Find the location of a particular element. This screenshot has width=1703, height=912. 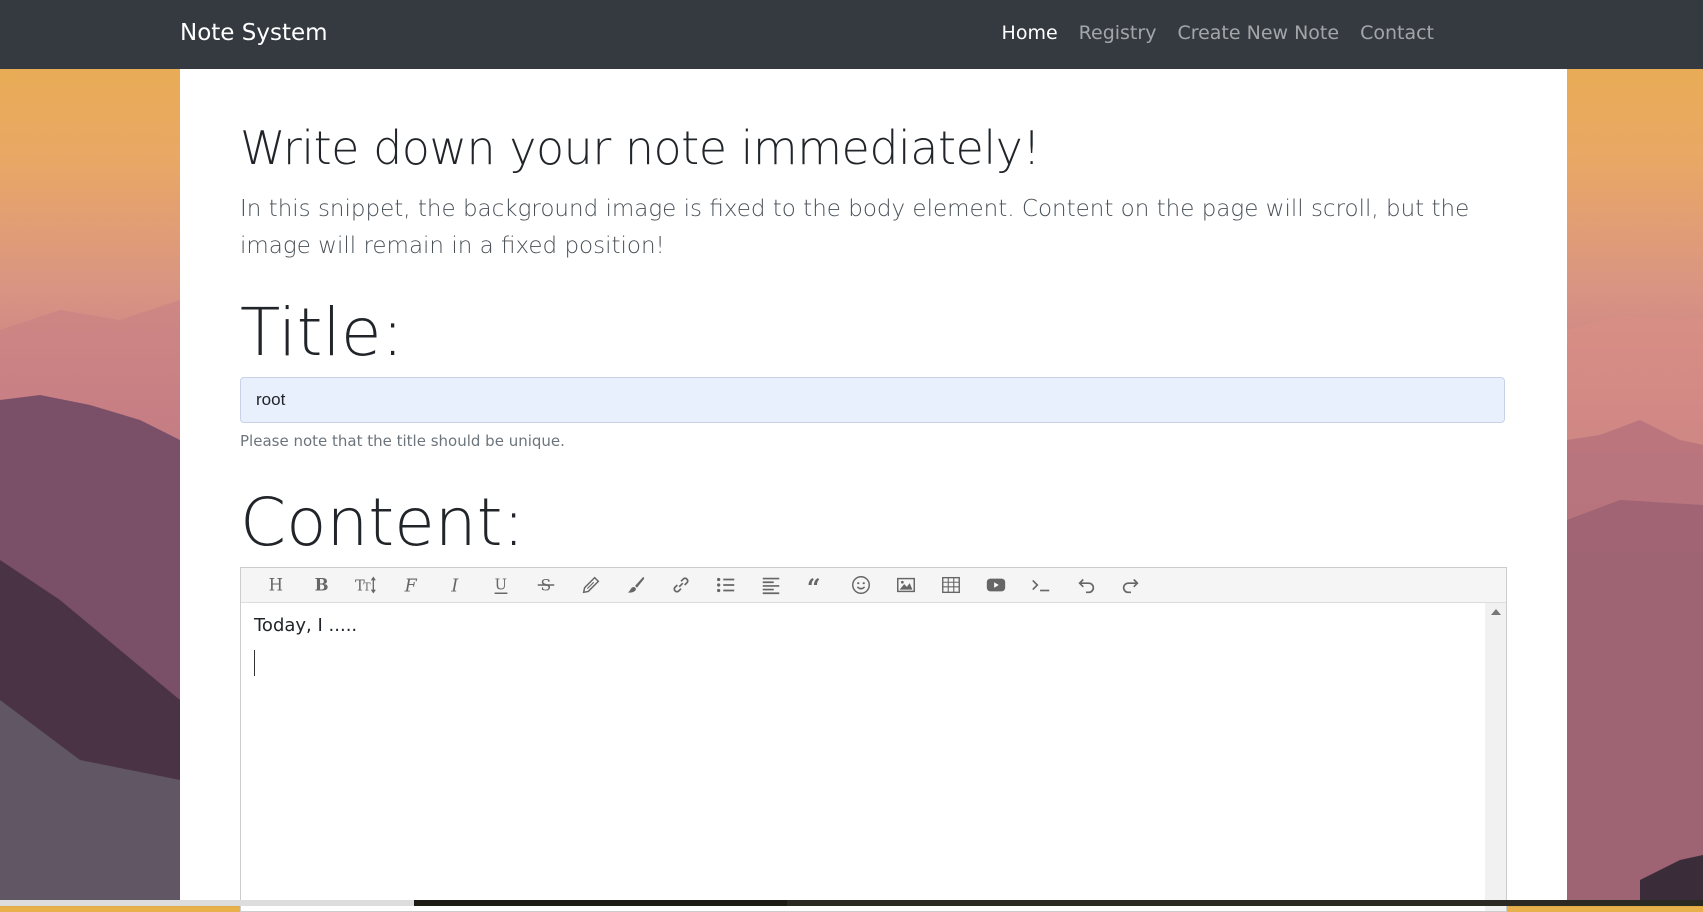

nav-links: Home Registry Create New Note Contact is located at coordinates (1218, 33).